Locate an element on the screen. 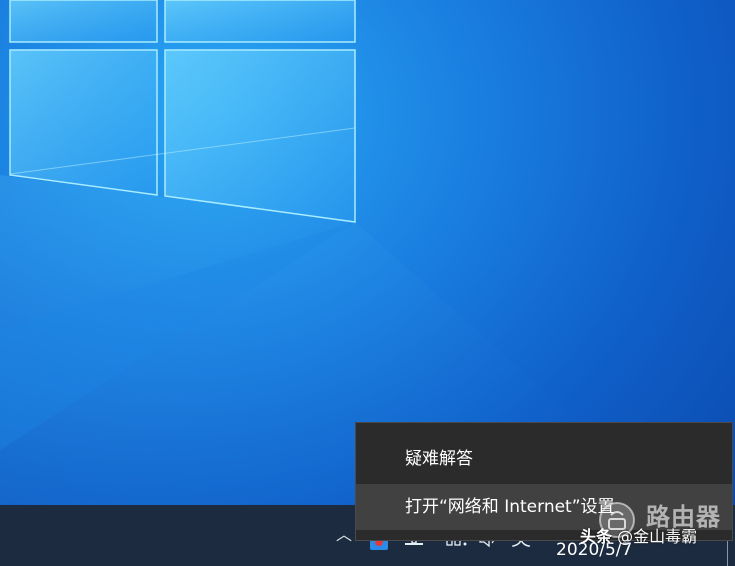 This screenshot has height=566, width=735. watermark-author: 头条 @金山毒霸 is located at coordinates (638, 537).